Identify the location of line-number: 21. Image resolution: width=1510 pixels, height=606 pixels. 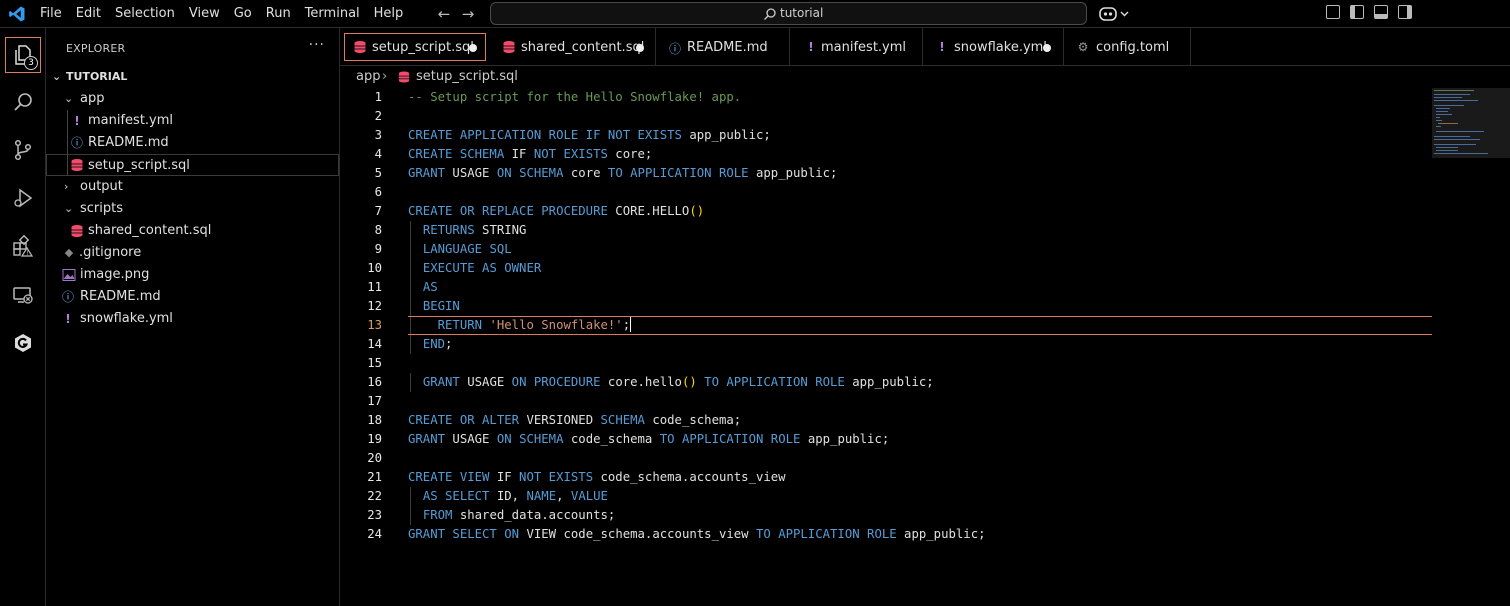
(374, 477).